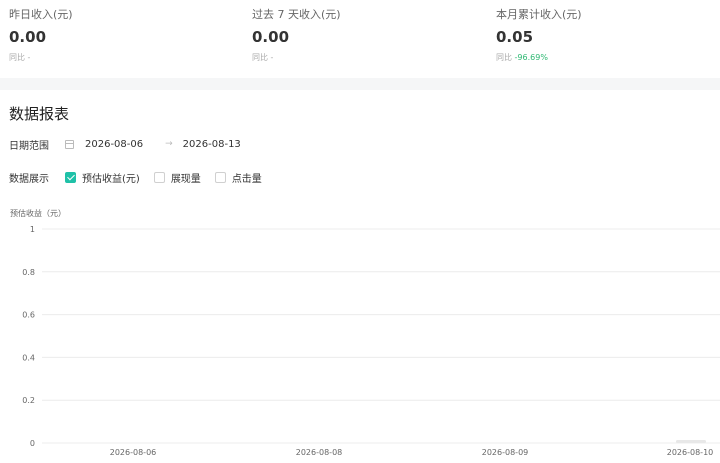 The image size is (720, 463). Describe the element at coordinates (32, 443) in the screenshot. I see `y-tick-label: 0` at that location.